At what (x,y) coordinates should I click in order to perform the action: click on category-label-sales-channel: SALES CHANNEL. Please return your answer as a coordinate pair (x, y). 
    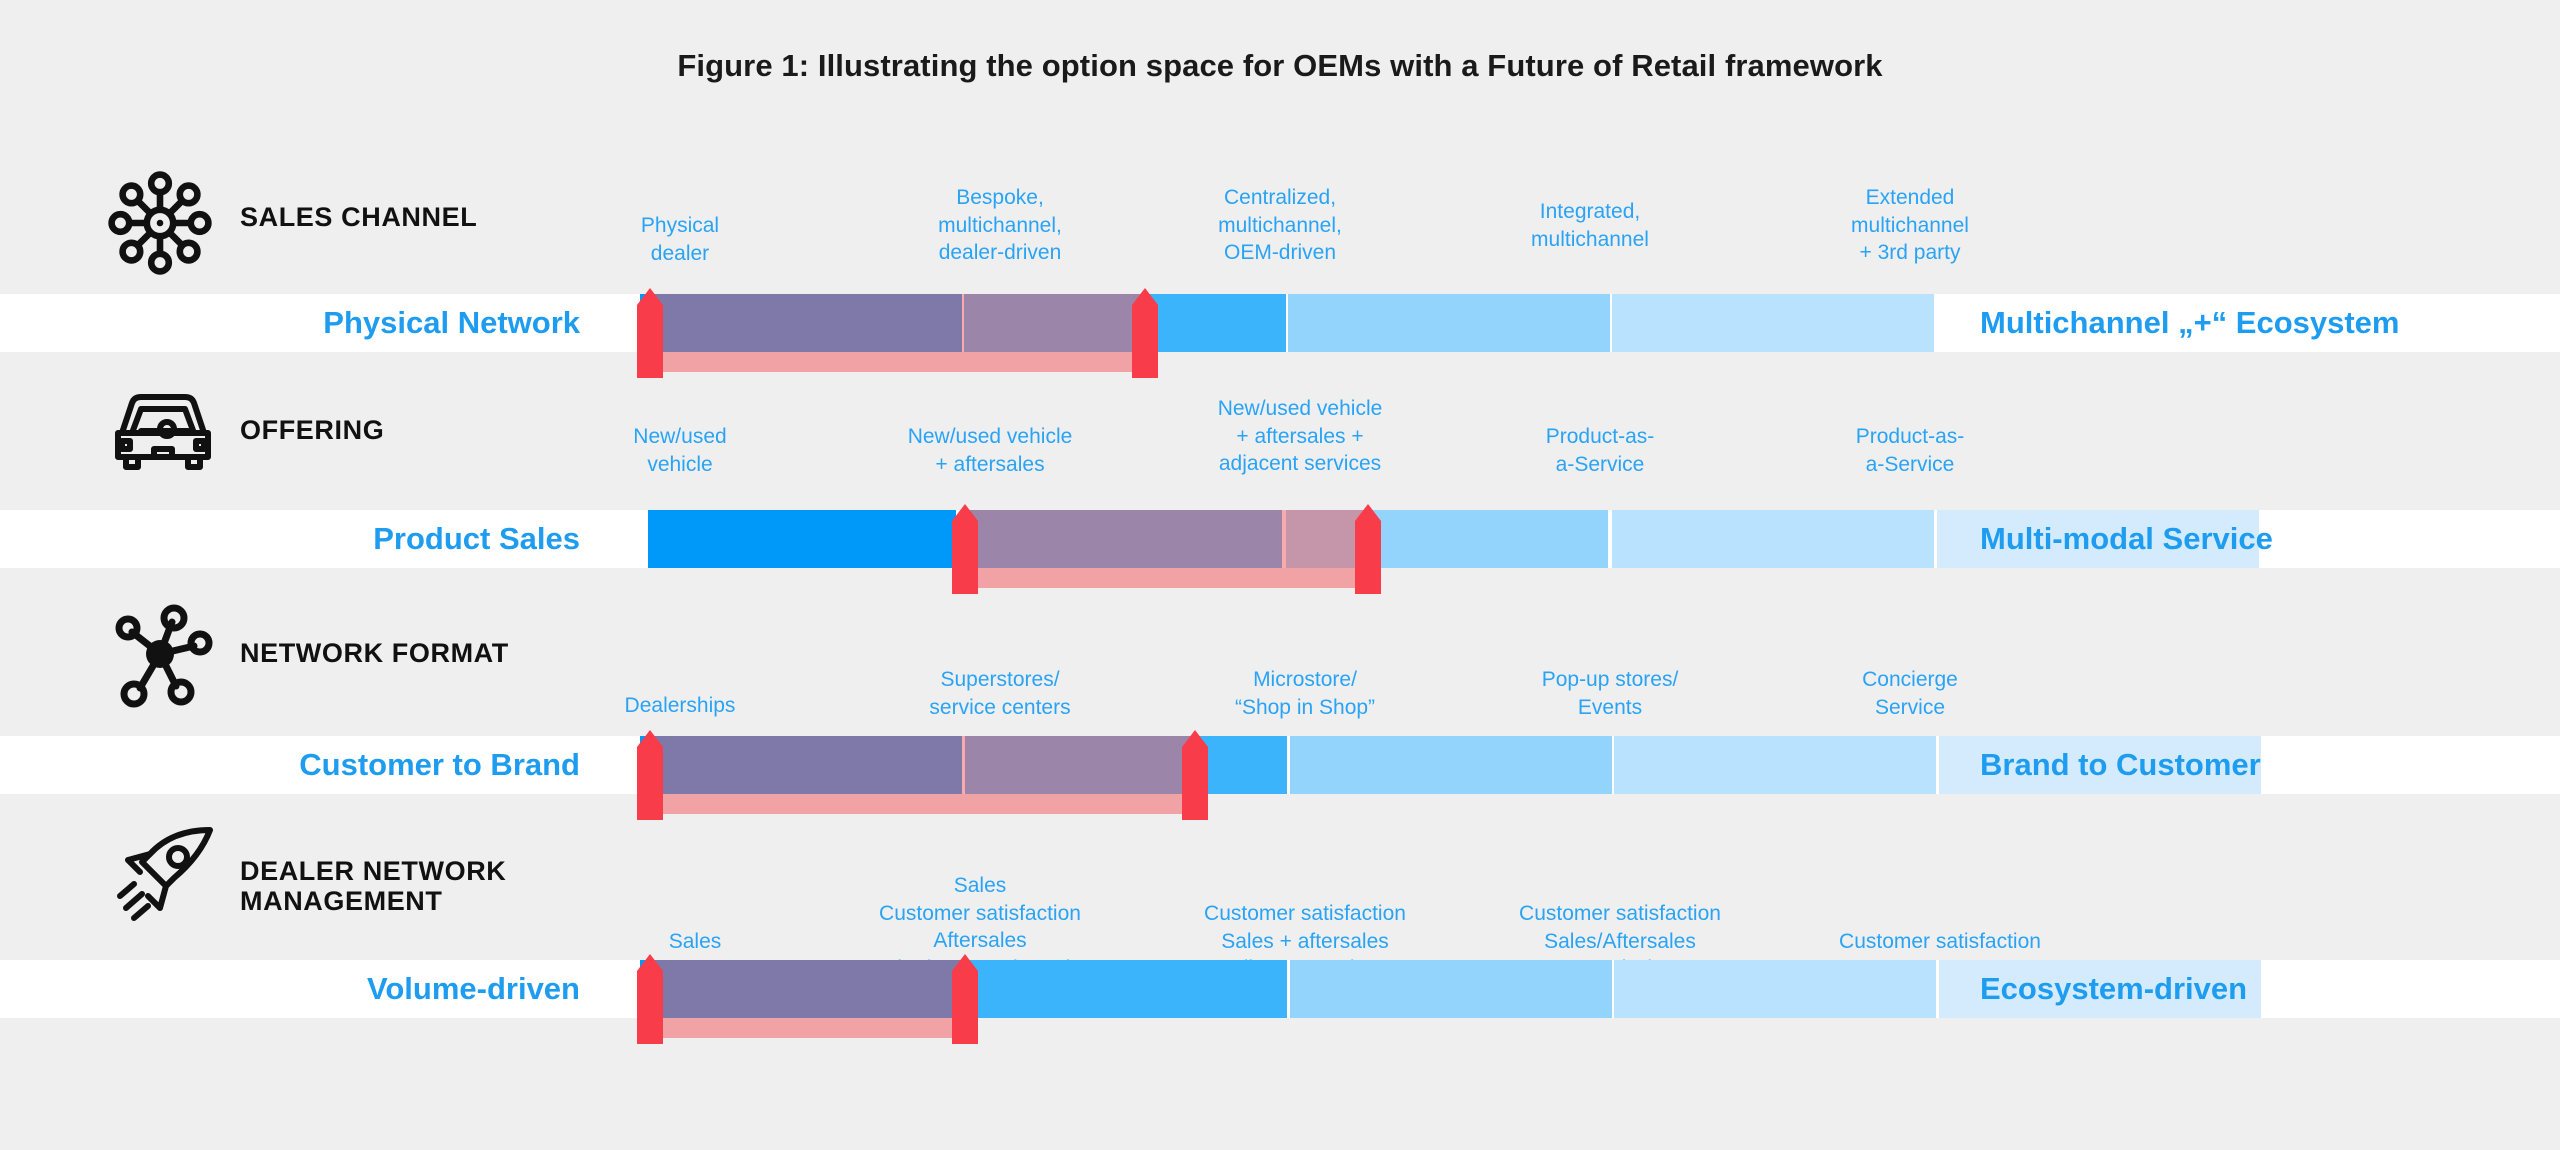
    Looking at the image, I should click on (359, 217).